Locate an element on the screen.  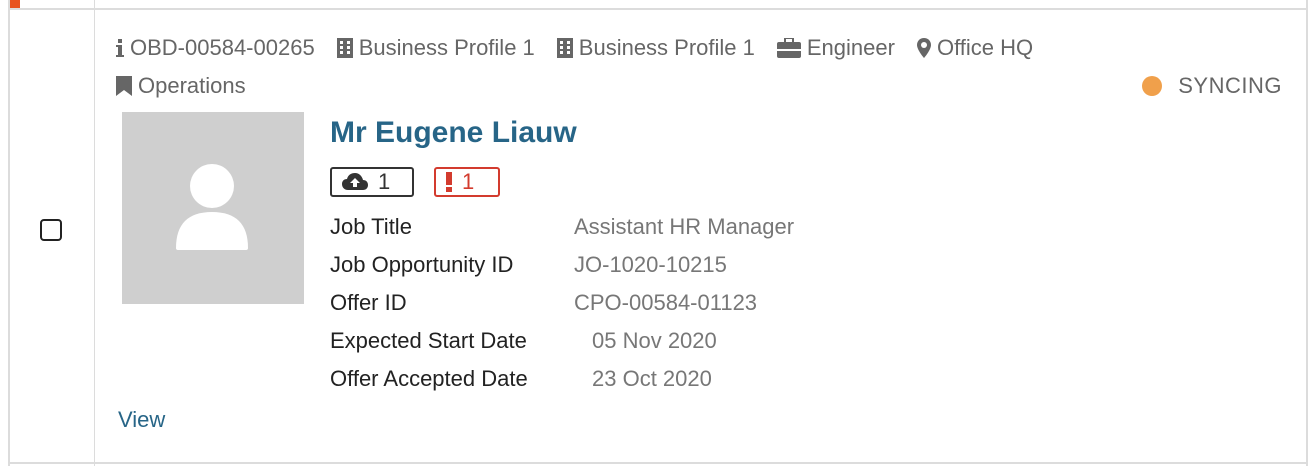
detail-label: Offer ID is located at coordinates (368, 302).